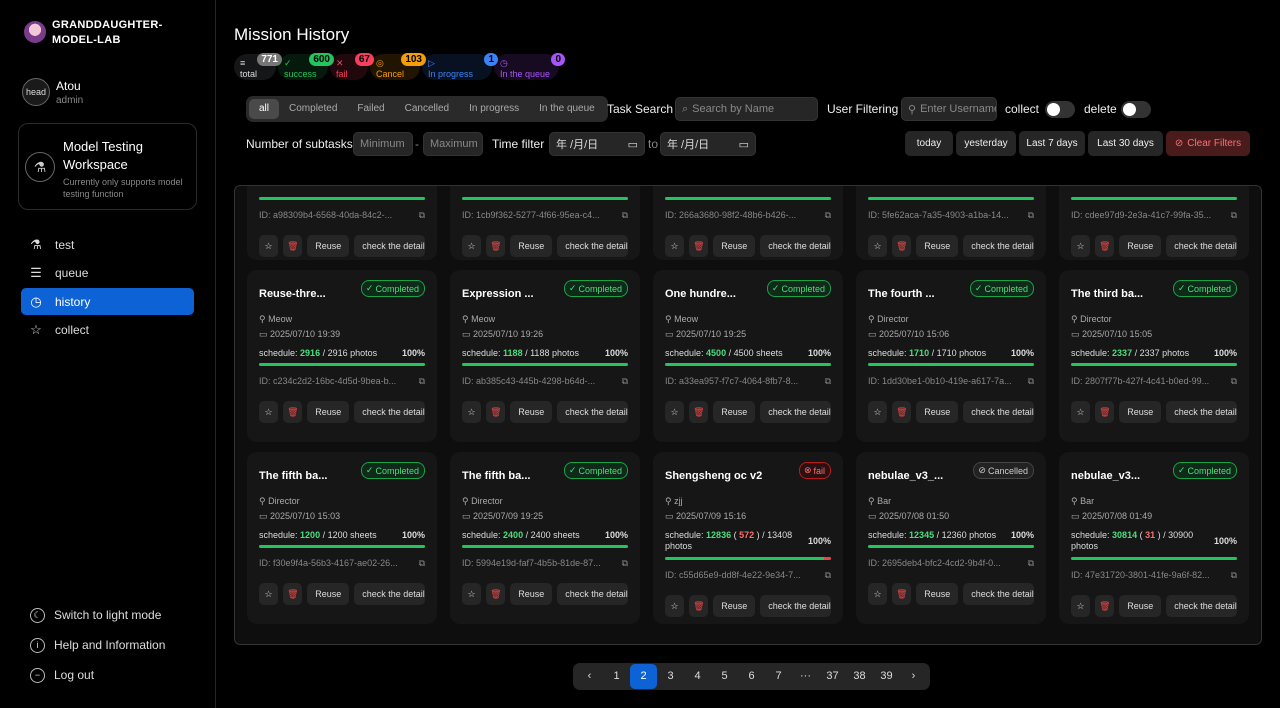 The width and height of the screenshot is (1280, 708). I want to click on clear-filters-button: ⊘ Clear Filters, so click(1208, 143).